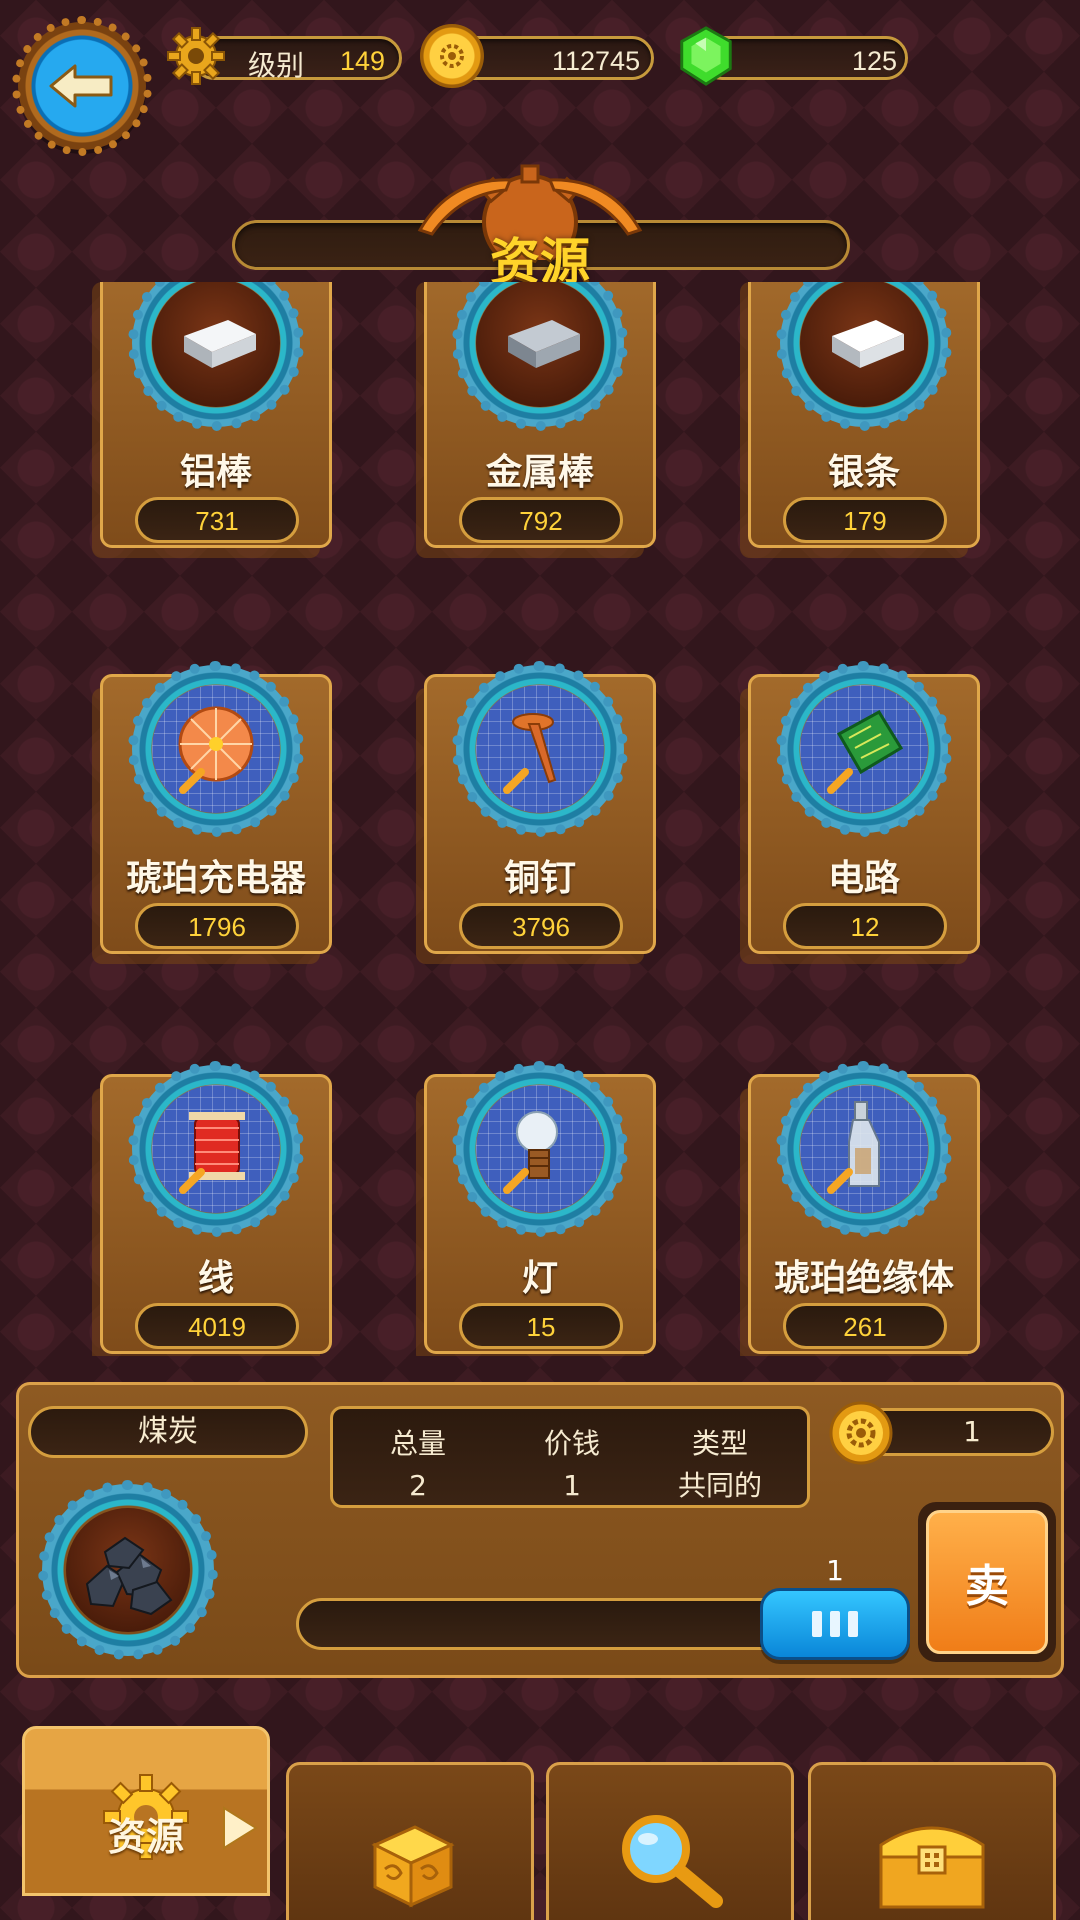 This screenshot has width=1080, height=1920. I want to click on sell-quantity: 1, so click(835, 1570).